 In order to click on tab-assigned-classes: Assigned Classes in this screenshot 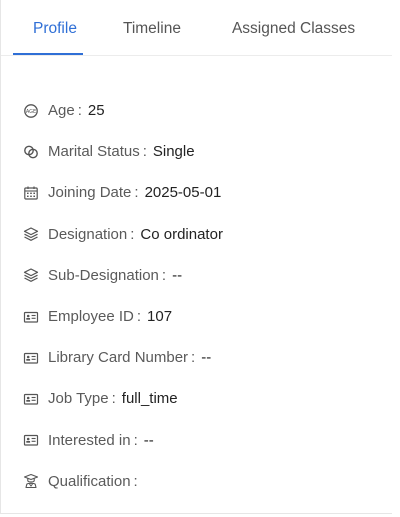, I will do `click(293, 27)`.